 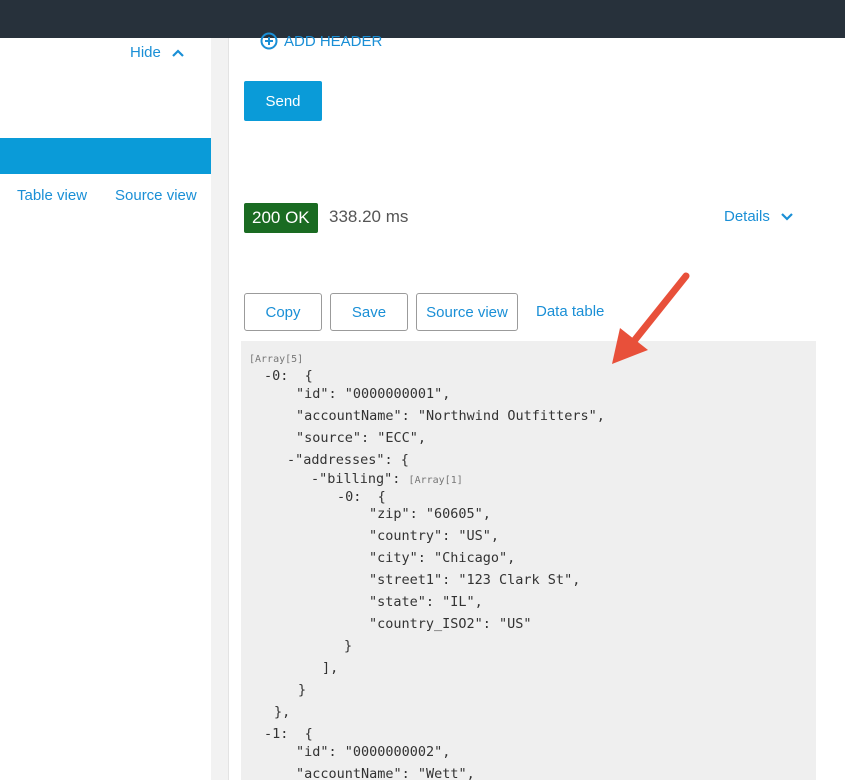 I want to click on source-view-button: Source view, so click(x=467, y=312).